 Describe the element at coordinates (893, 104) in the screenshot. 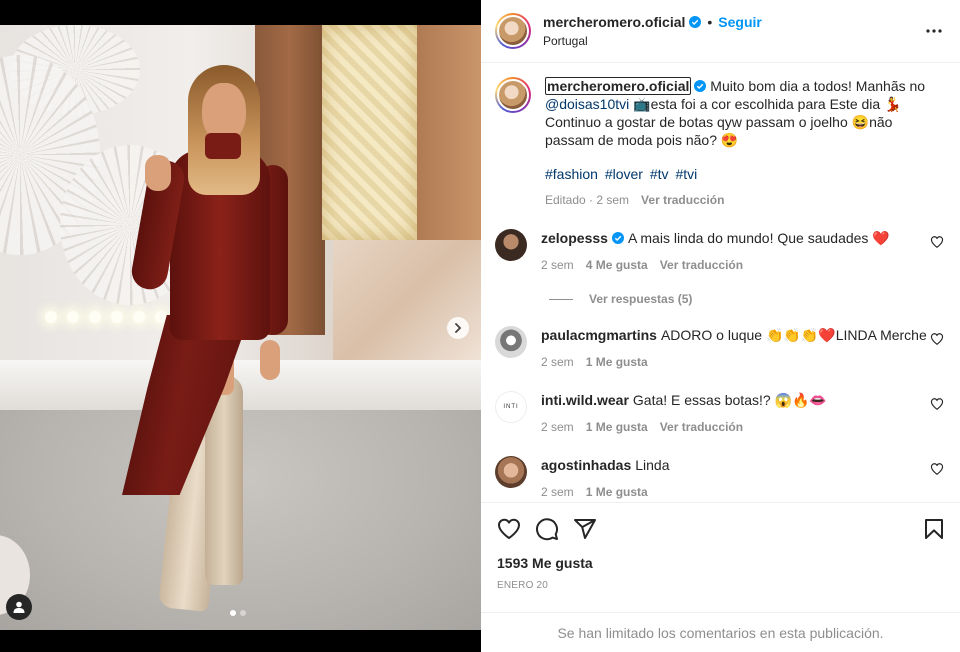

I see `dancer-emoji: 💃` at that location.